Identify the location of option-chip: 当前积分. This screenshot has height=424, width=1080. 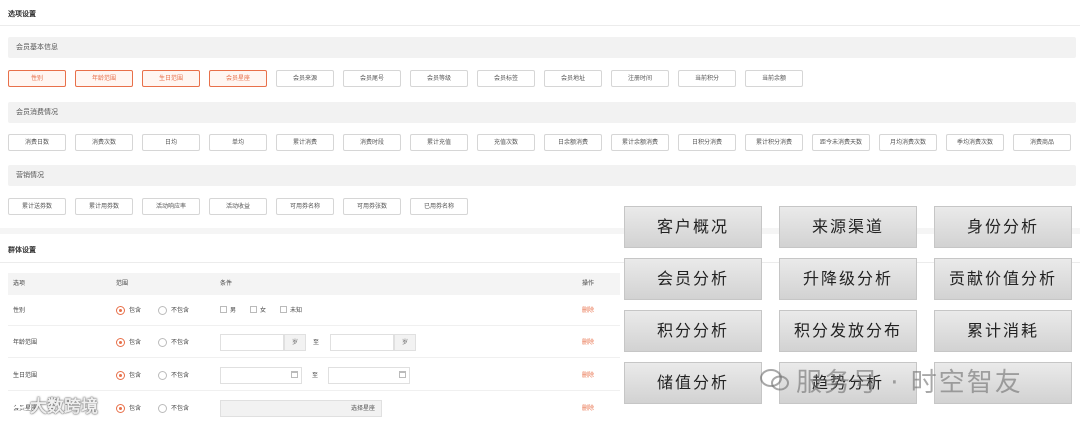
(707, 78).